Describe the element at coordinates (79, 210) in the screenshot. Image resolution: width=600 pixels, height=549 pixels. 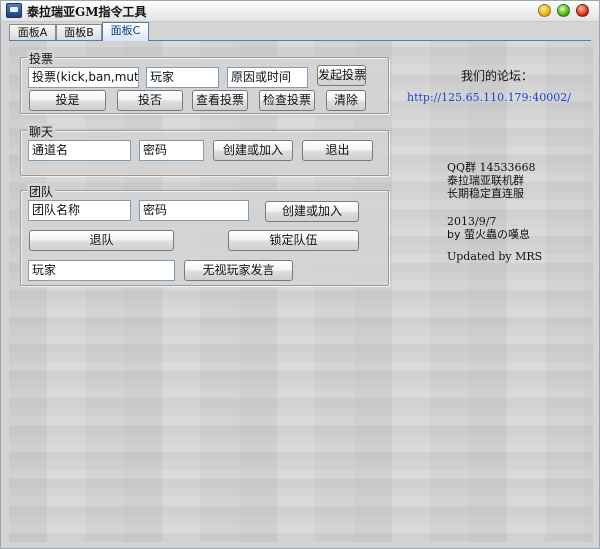
I see `team-name-field: 团队名称` at that location.